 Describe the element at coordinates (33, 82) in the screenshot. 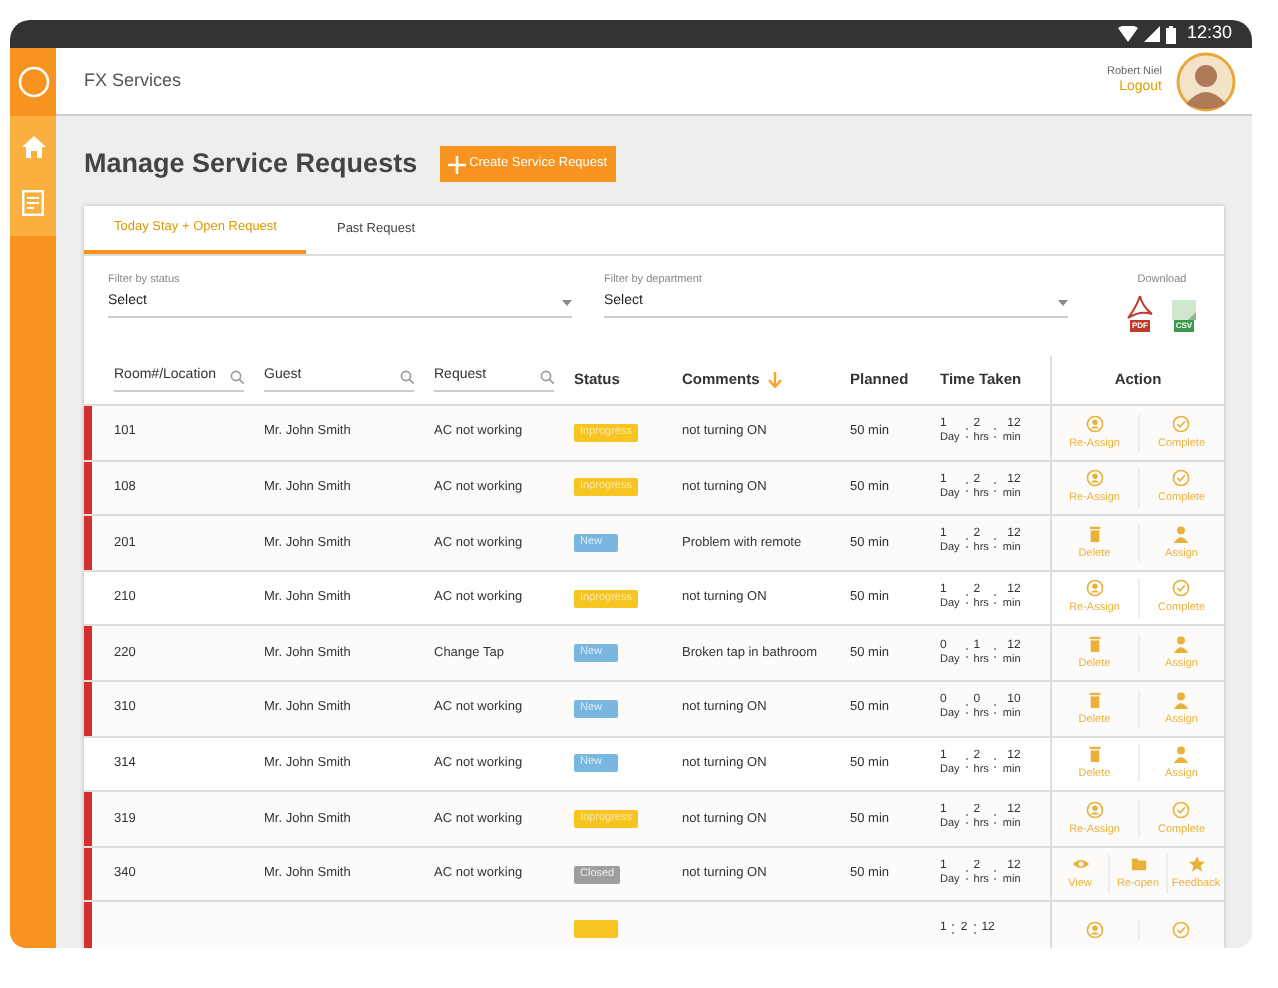

I see `circle-icon` at that location.